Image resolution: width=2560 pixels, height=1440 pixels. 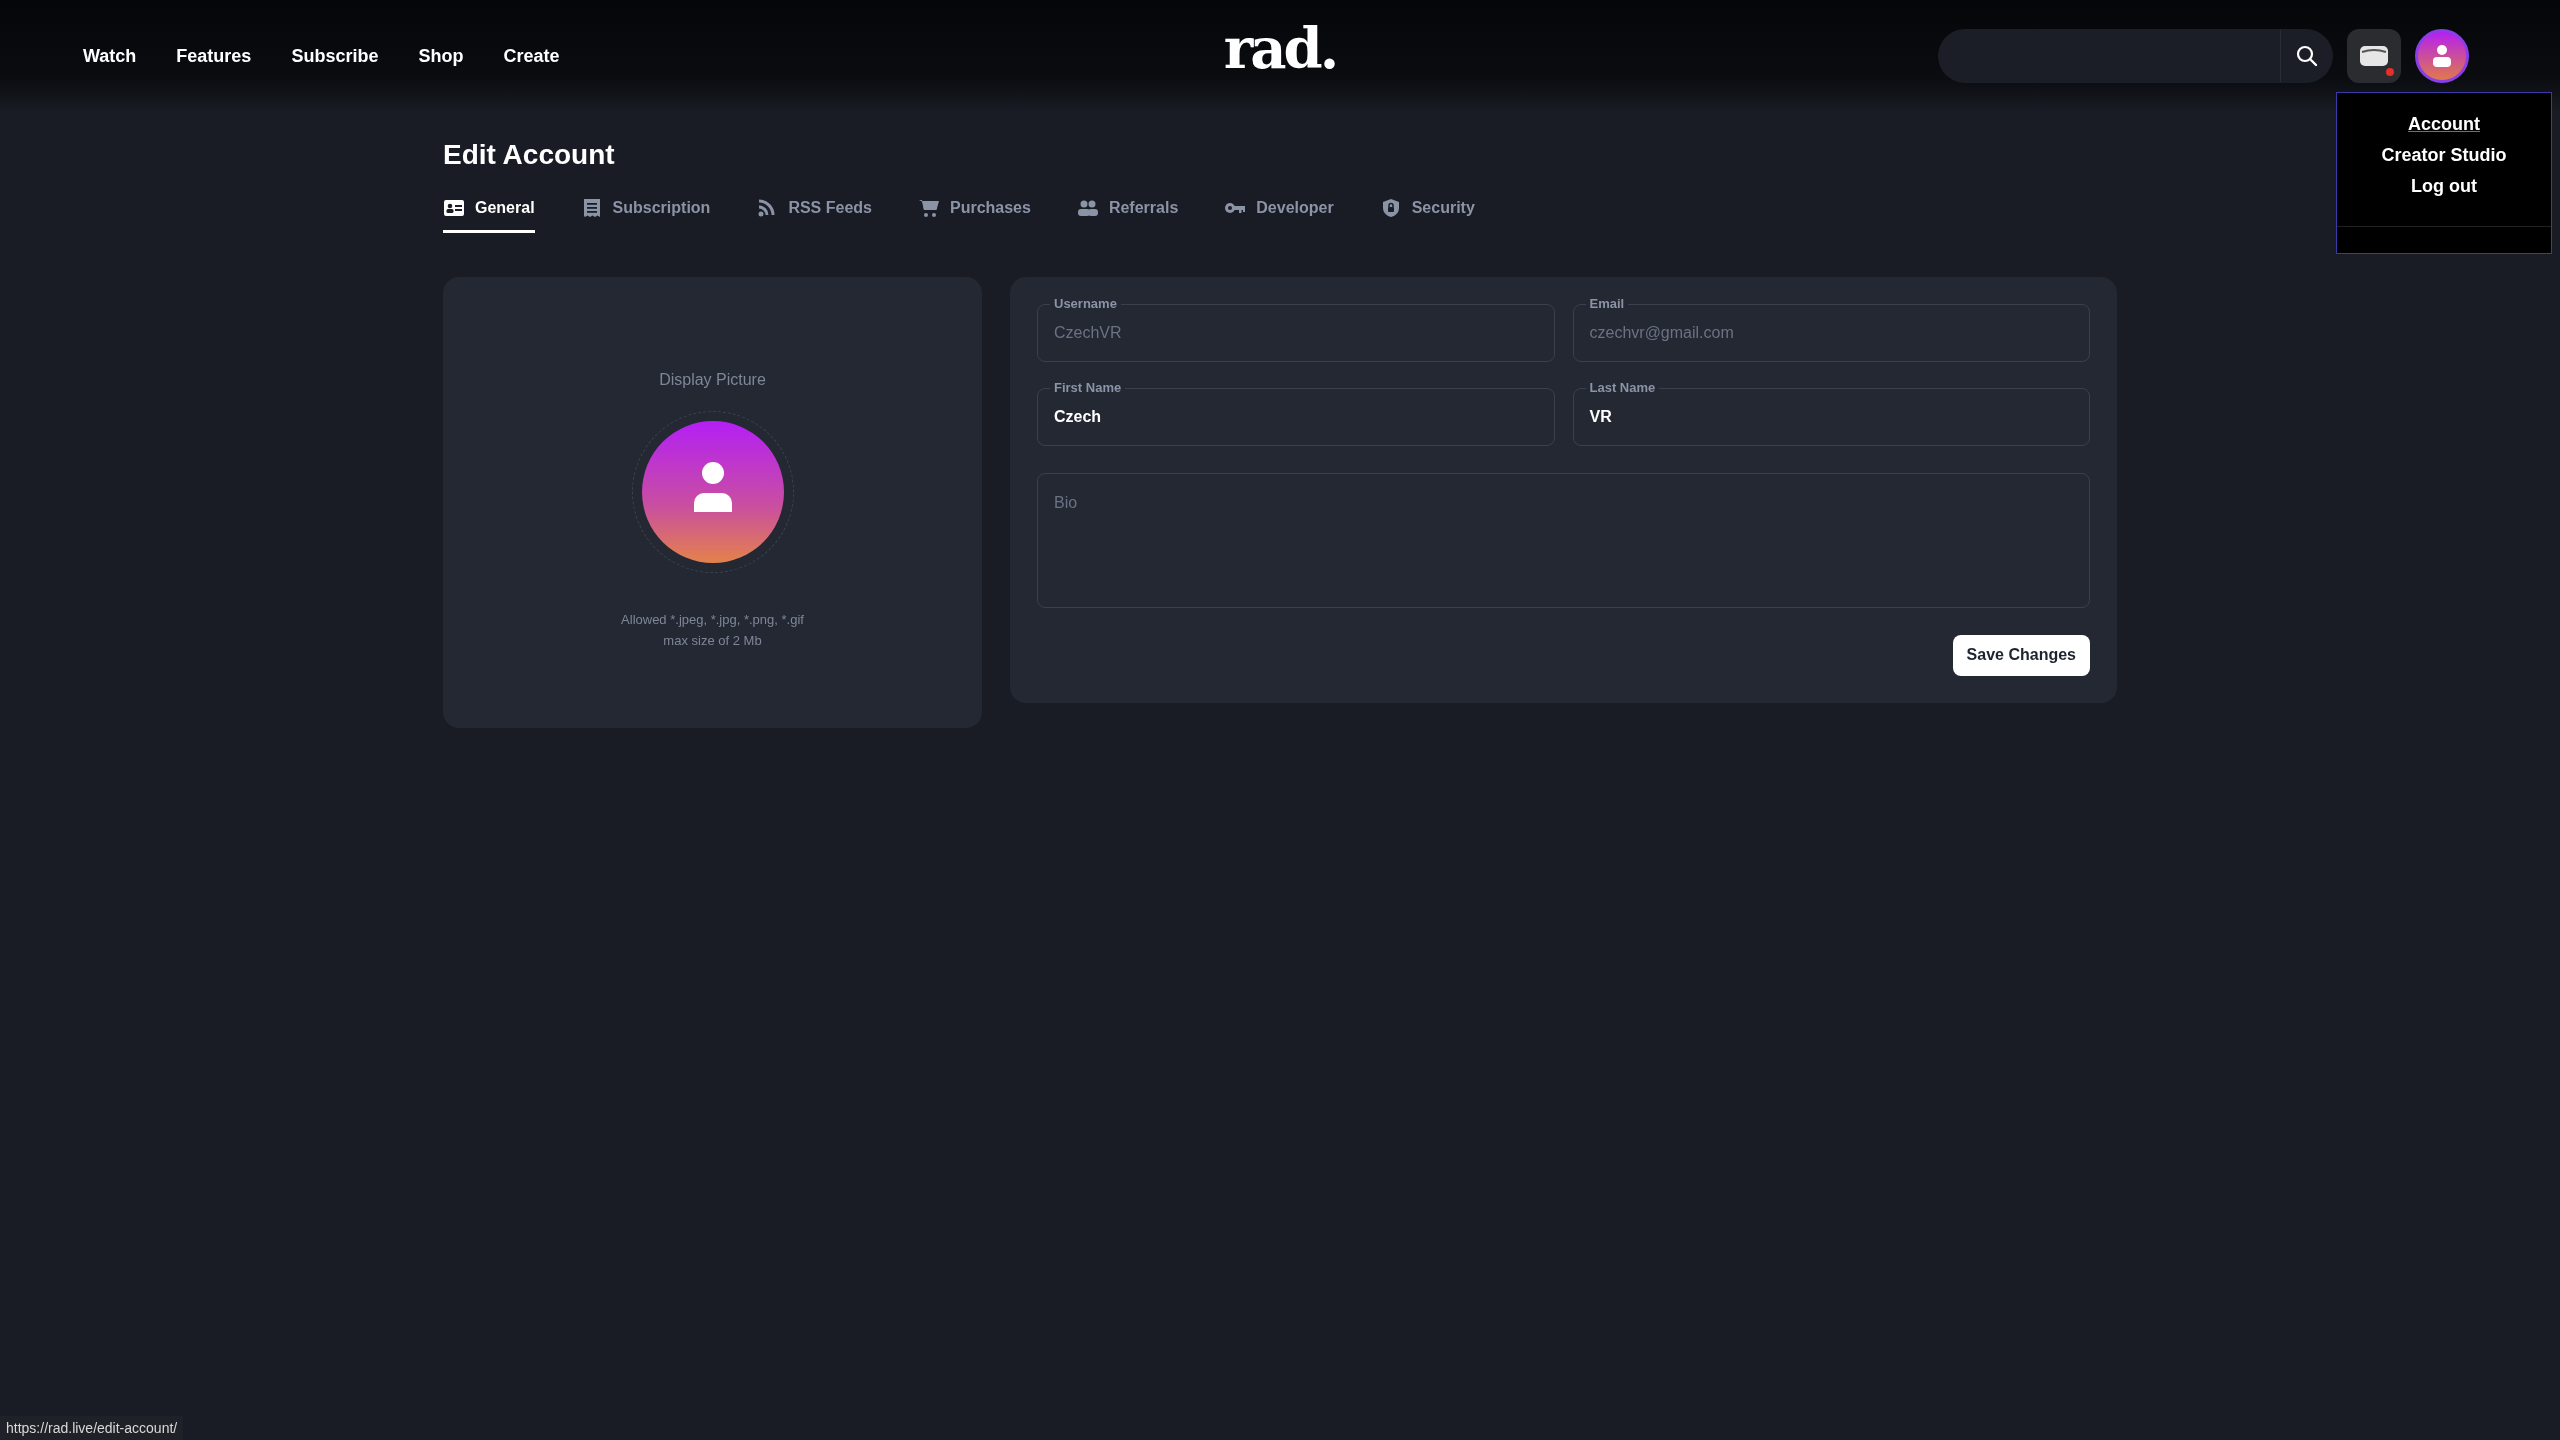 I want to click on bio-field: Bio, so click(x=1563, y=540).